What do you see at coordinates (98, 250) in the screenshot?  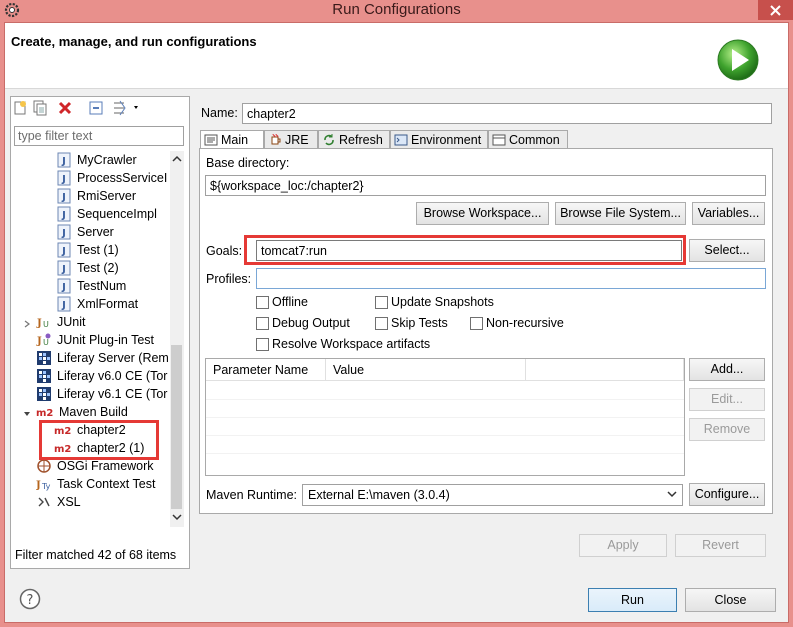 I see `tree-item-label: Test (1)` at bounding box center [98, 250].